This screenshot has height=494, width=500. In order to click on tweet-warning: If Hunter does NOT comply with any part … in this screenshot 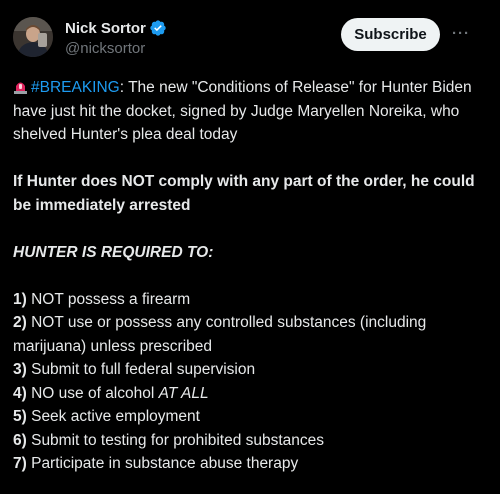, I will do `click(244, 193)`.